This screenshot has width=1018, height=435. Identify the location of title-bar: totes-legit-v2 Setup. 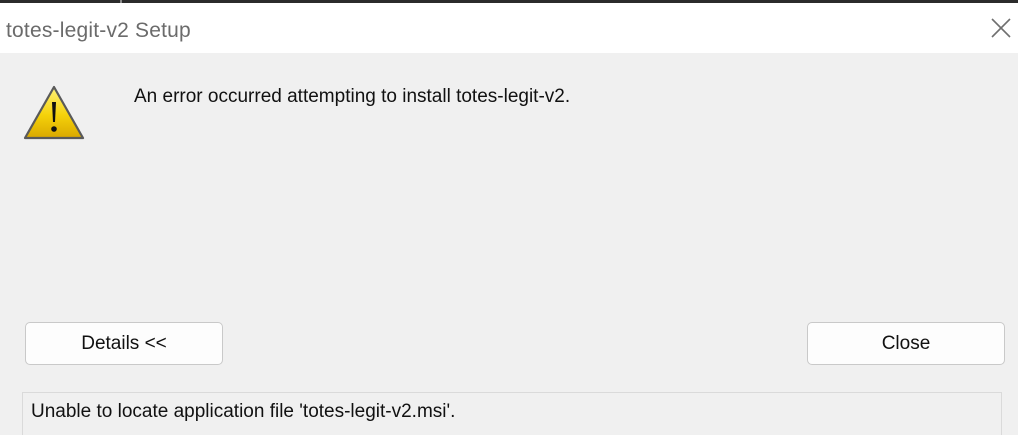
(509, 28).